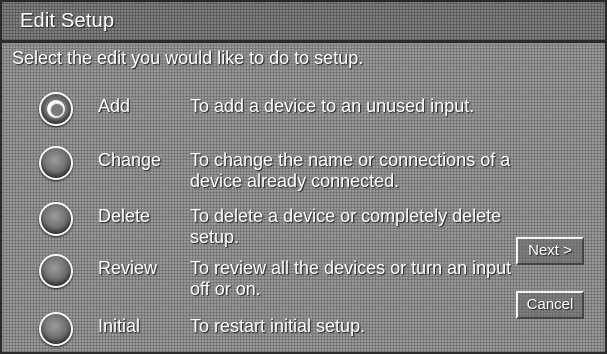 The image size is (607, 354). I want to click on next-button: Next >, so click(550, 251).